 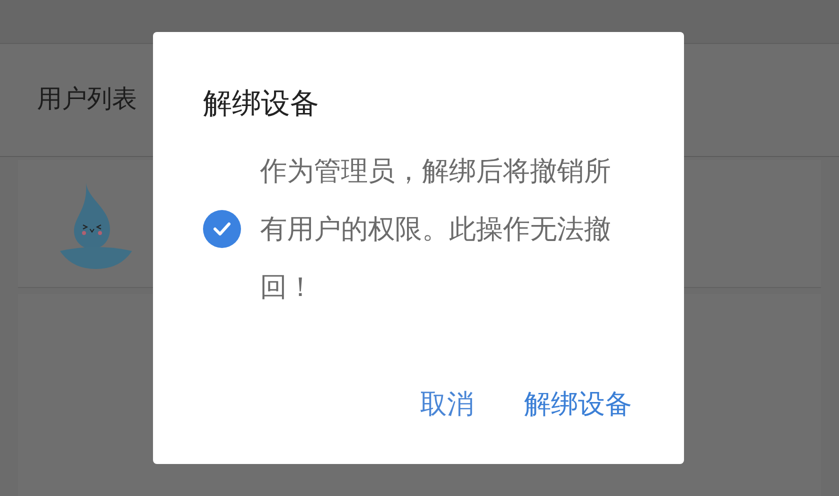 I want to click on dialog-title: 解绑设备, so click(x=261, y=104).